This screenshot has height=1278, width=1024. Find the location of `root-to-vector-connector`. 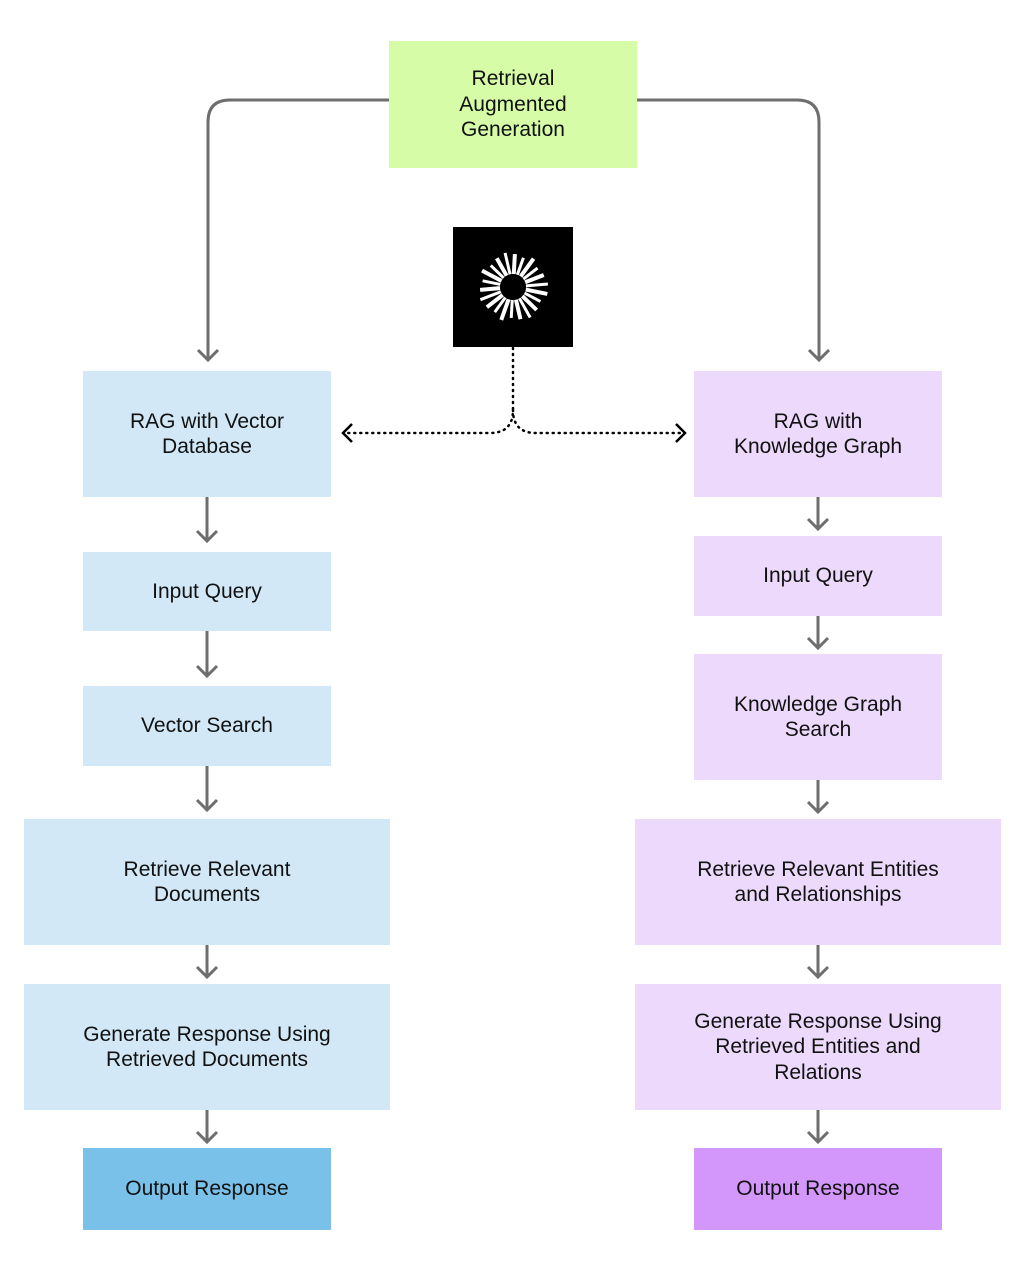

root-to-vector-connector is located at coordinates (297, 229).